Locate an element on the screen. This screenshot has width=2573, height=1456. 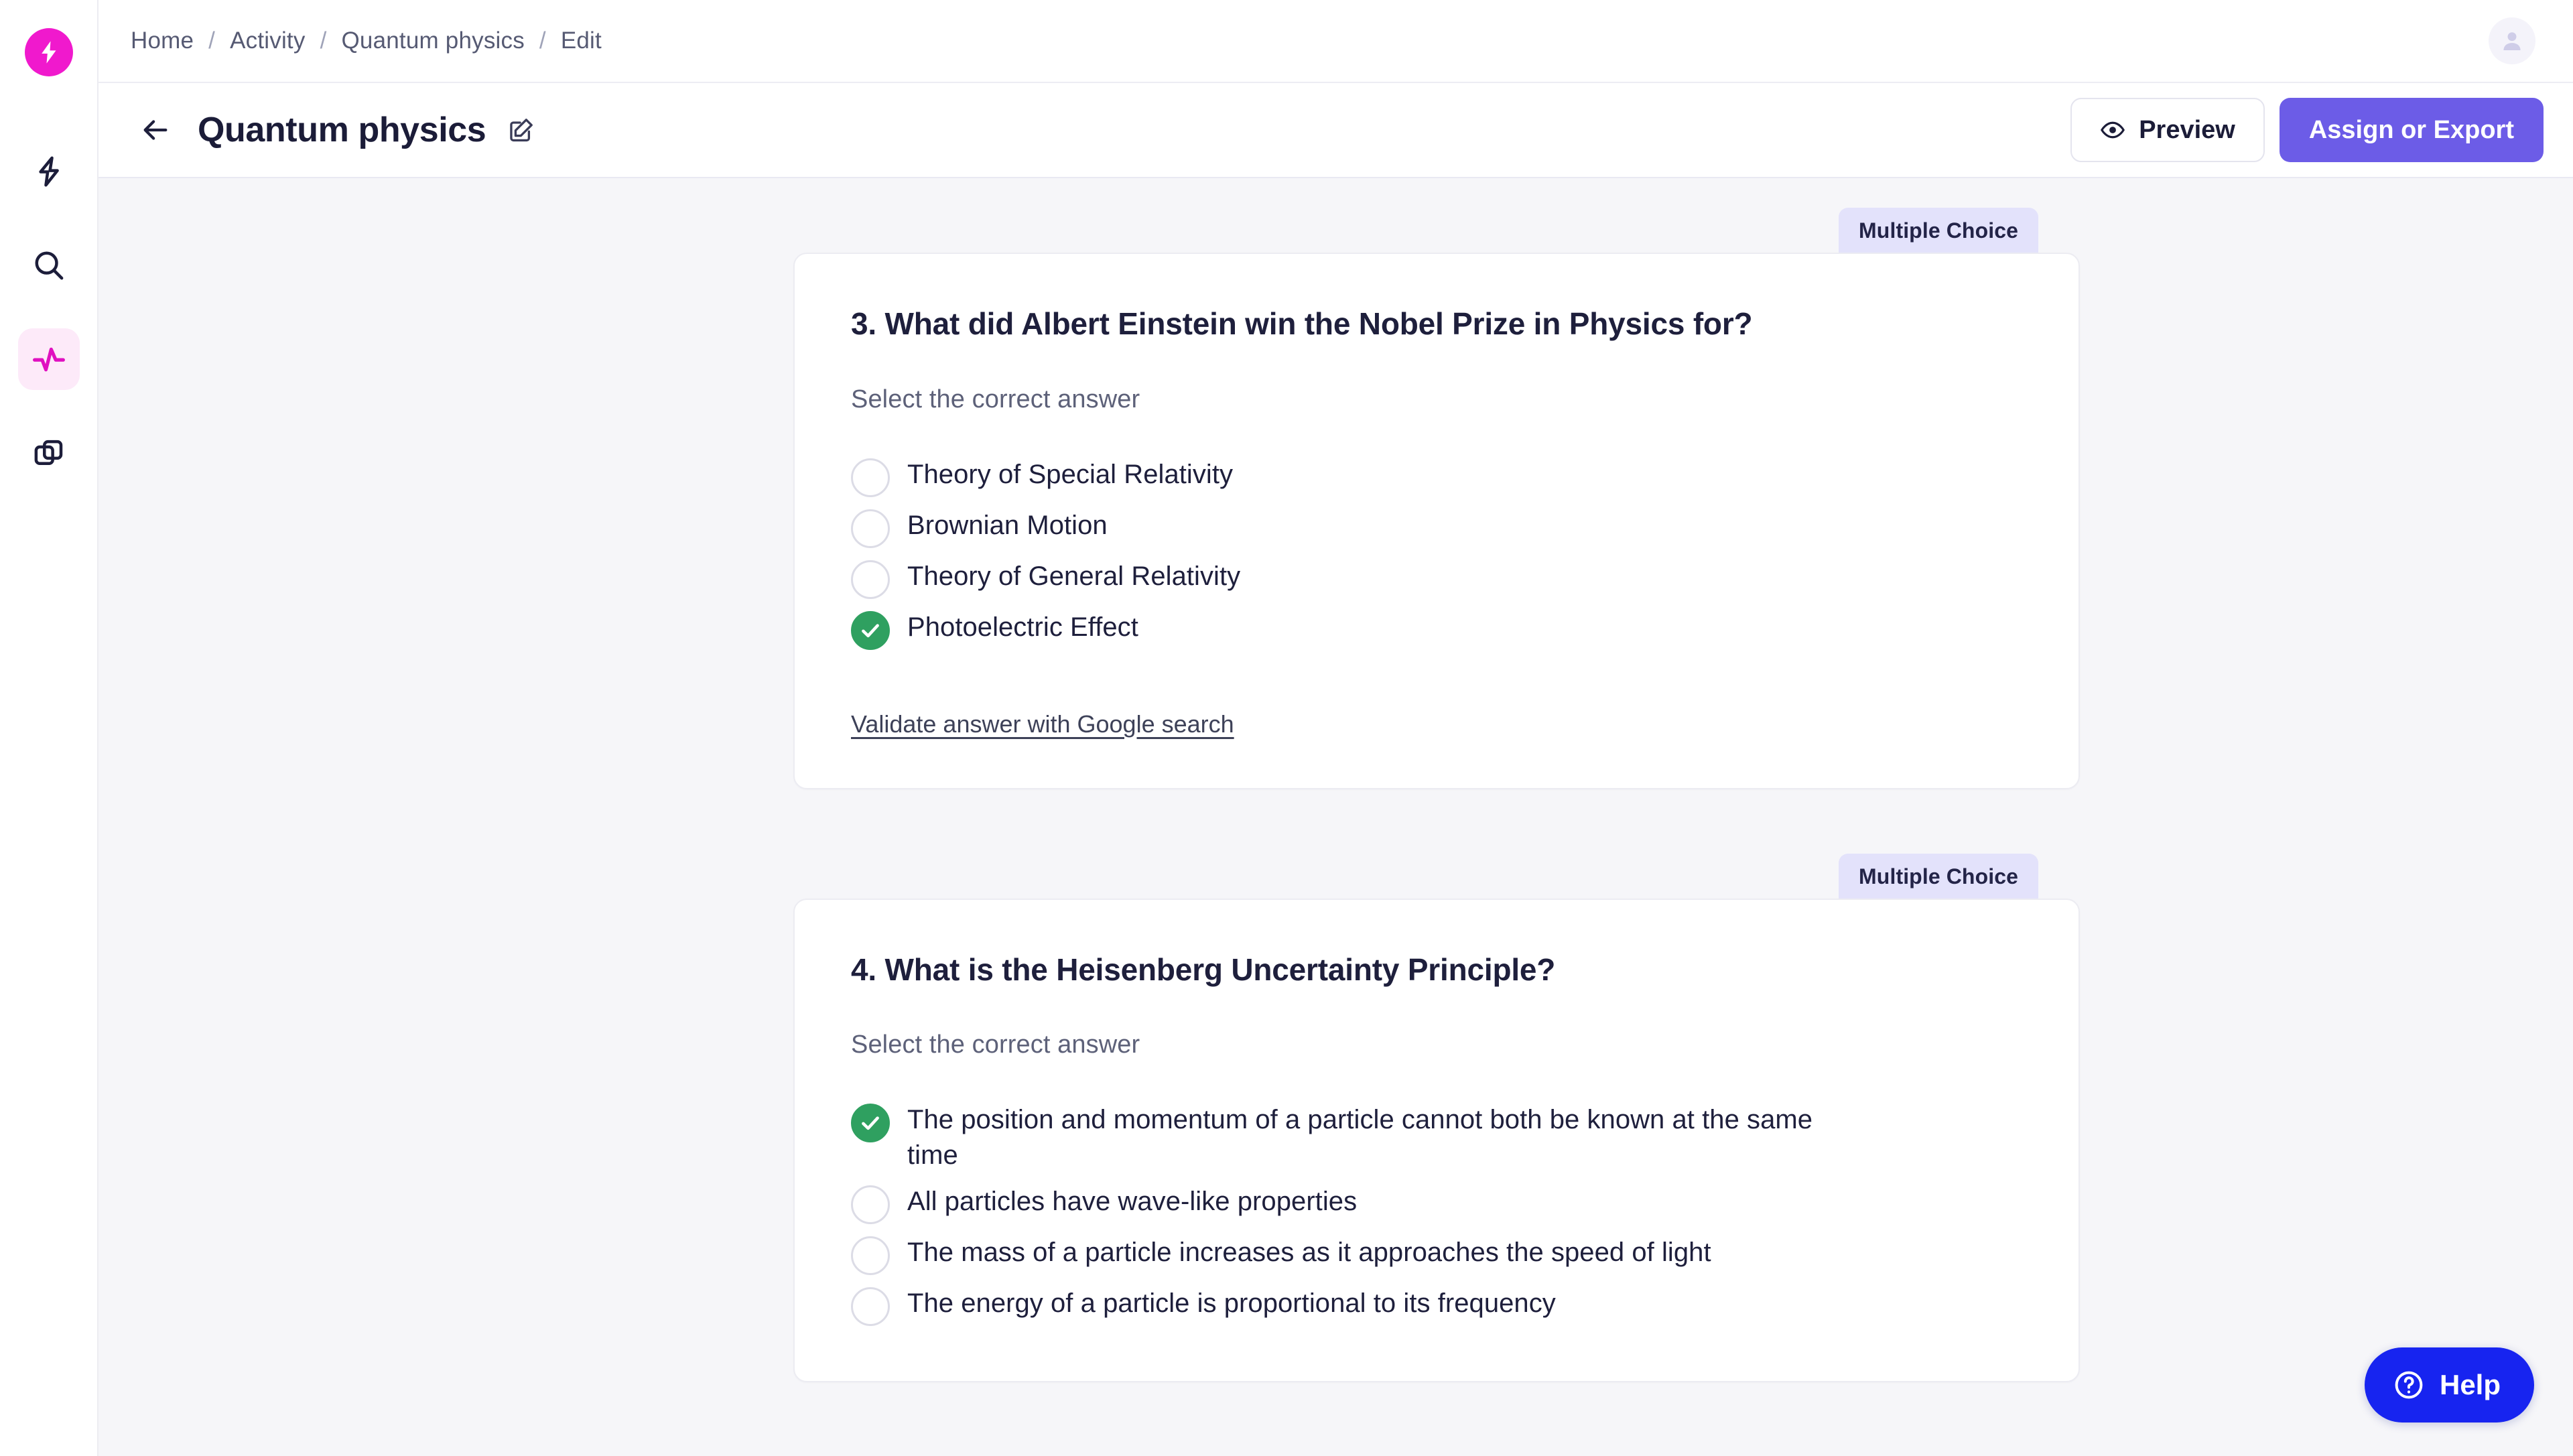
answer-option-label: Theory of General Relativity is located at coordinates (1074, 576).